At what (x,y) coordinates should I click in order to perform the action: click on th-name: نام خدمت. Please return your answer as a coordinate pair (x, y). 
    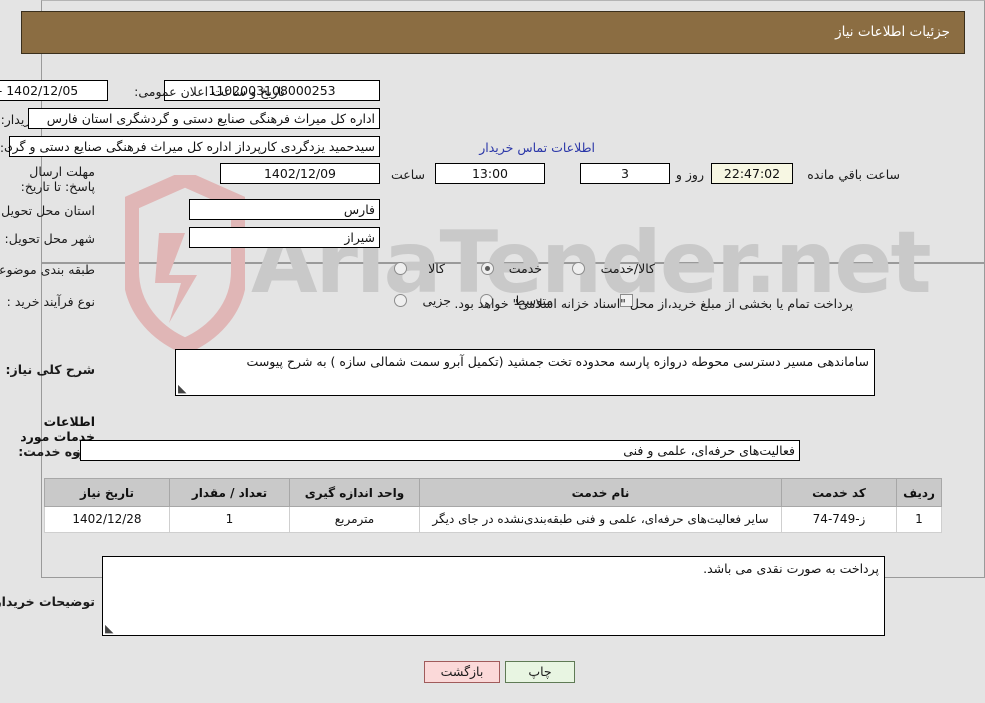
    Looking at the image, I should click on (600, 492).